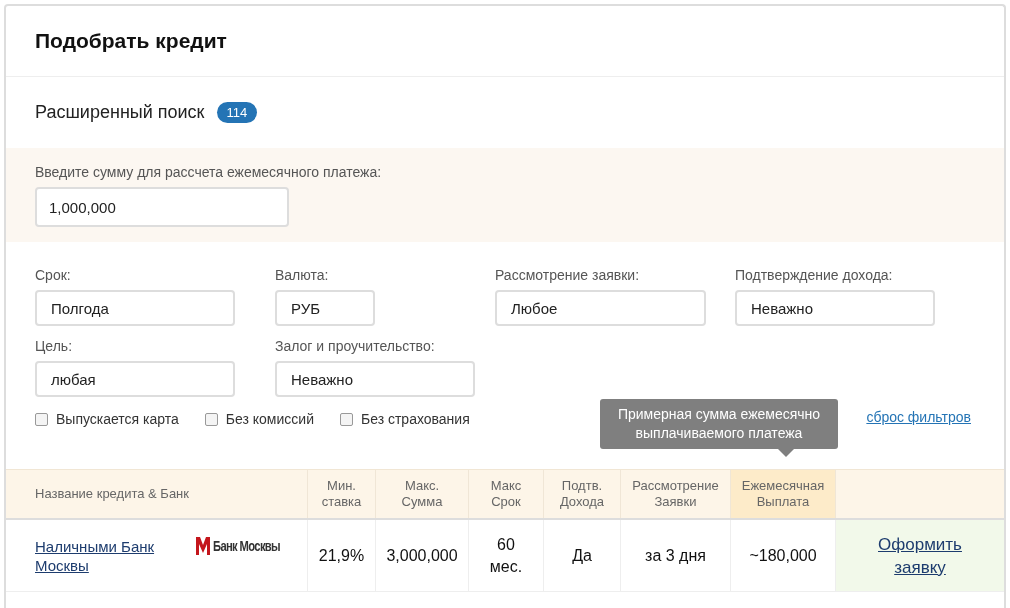 The height and width of the screenshot is (608, 1010). I want to click on table-cell: 3,000,000, so click(421, 555).